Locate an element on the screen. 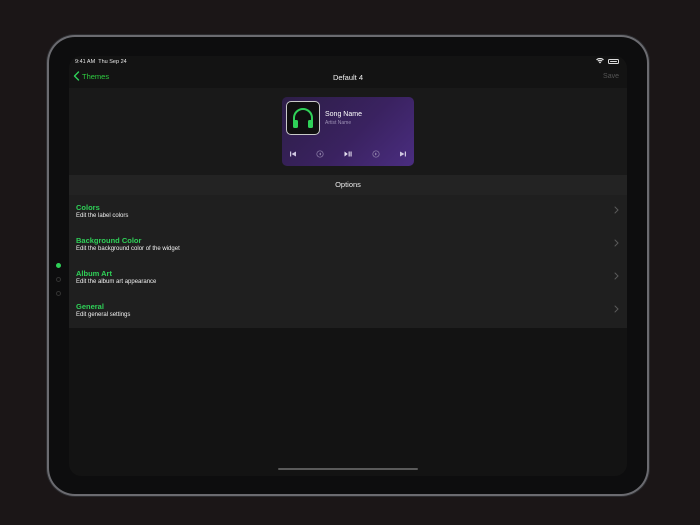 The width and height of the screenshot is (700, 525). play-pause-icon is located at coordinates (348, 154).